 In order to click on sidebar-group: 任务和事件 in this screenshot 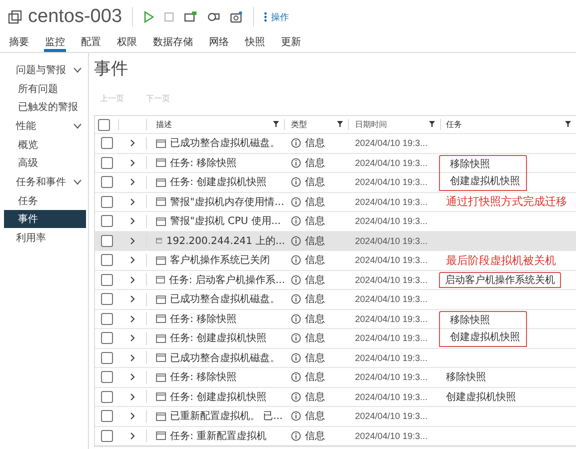, I will do `click(44, 182)`.